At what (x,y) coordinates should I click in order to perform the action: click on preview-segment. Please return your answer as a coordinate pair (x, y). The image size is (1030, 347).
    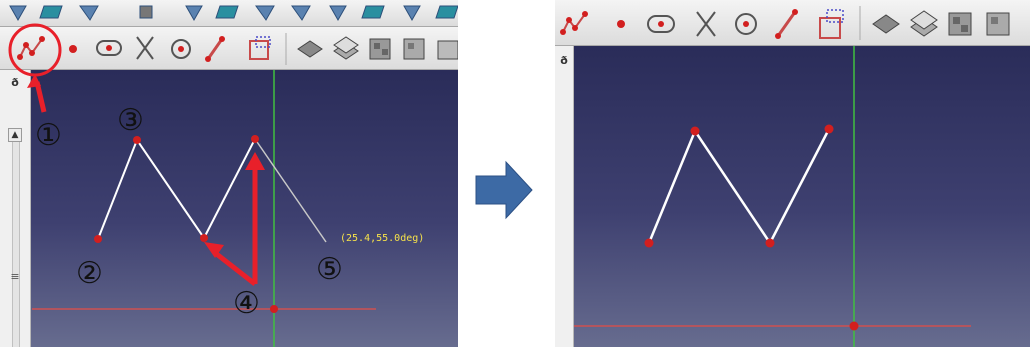
    Looking at the image, I should click on (290, 190).